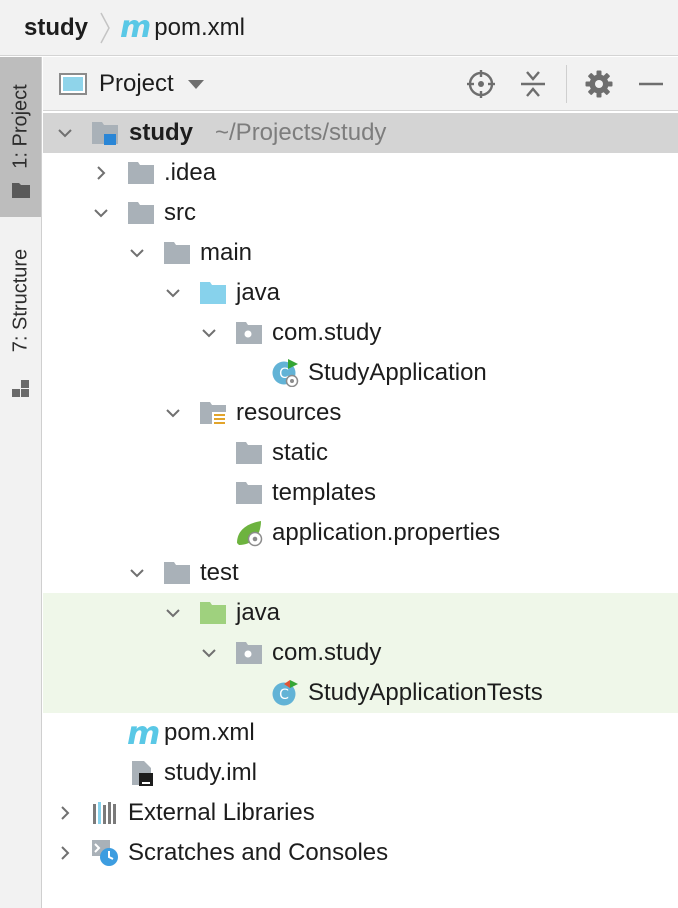 Image resolution: width=678 pixels, height=908 pixels. Describe the element at coordinates (161, 132) in the screenshot. I see `tree-item-label: study` at that location.